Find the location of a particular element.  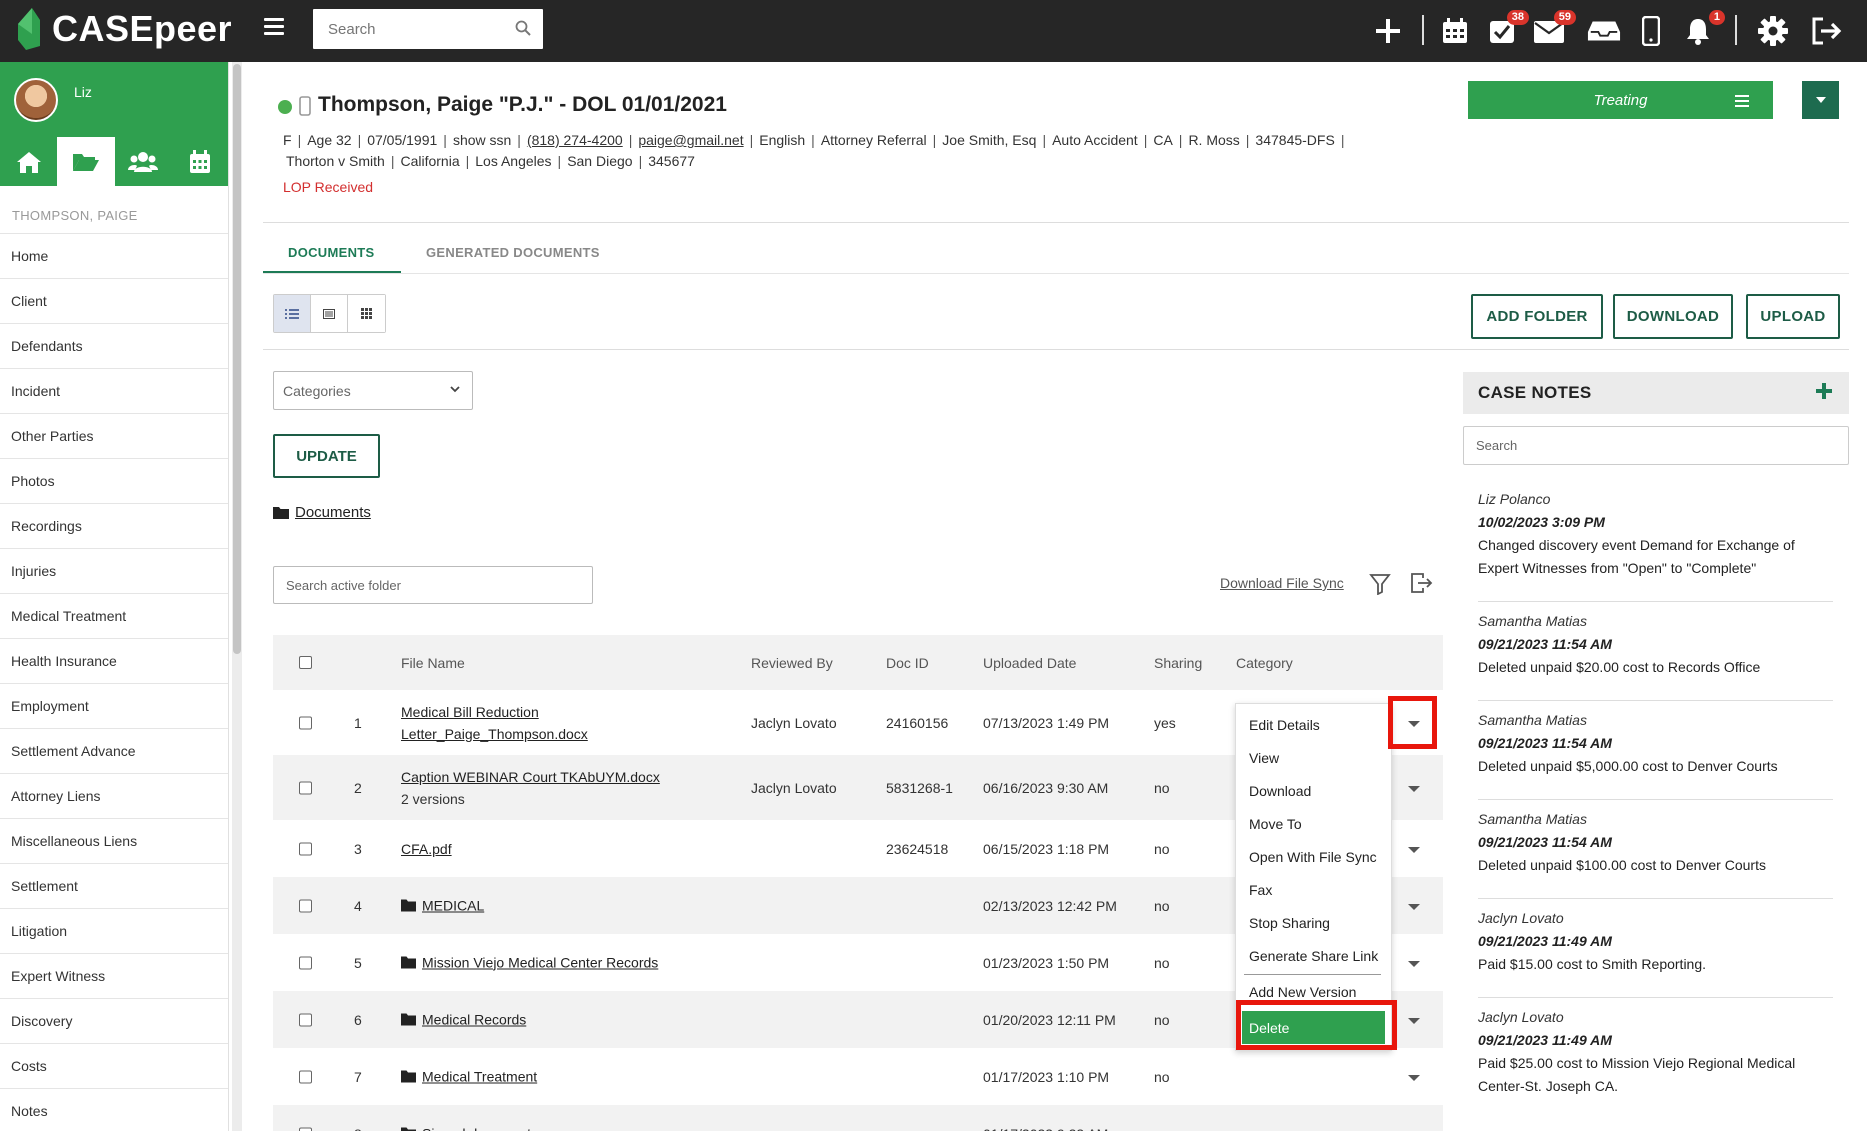

download-button: DOWNLOAD is located at coordinates (1673, 316).